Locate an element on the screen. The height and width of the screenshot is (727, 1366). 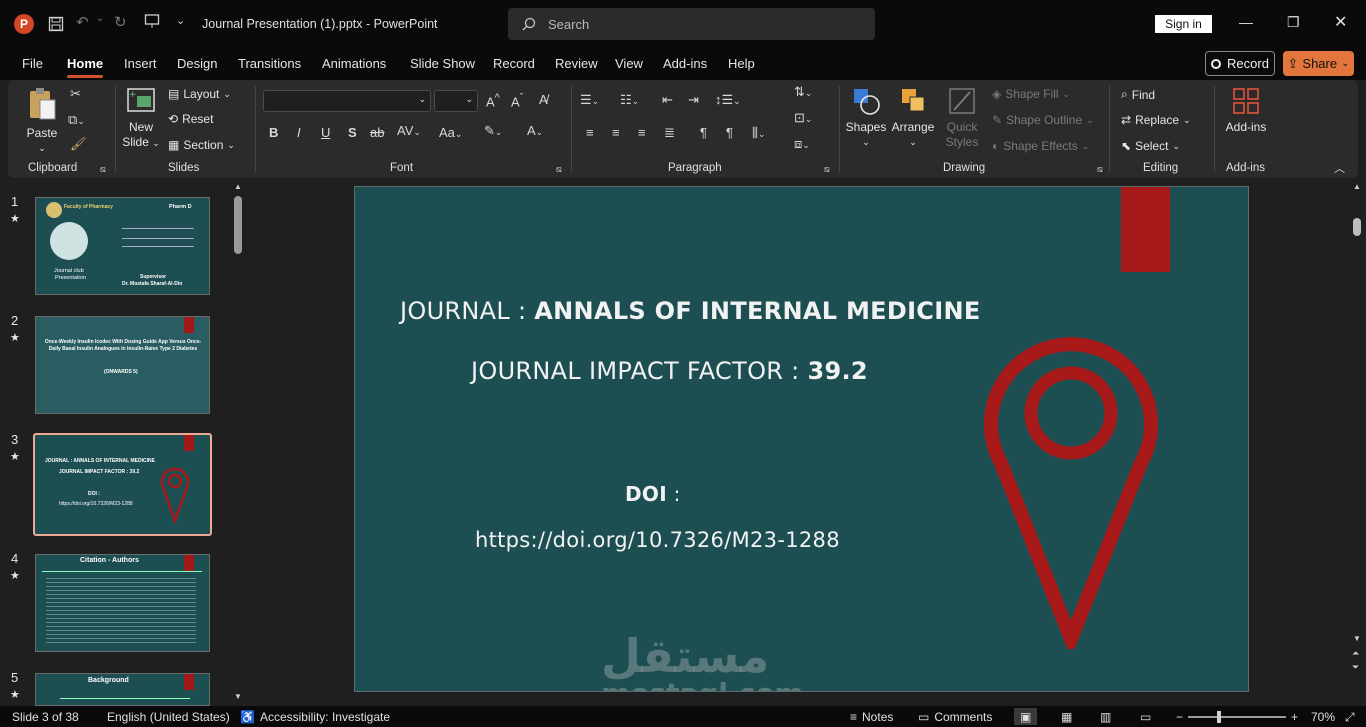
format-painter-icon: 🖌 is located at coordinates (78, 144).